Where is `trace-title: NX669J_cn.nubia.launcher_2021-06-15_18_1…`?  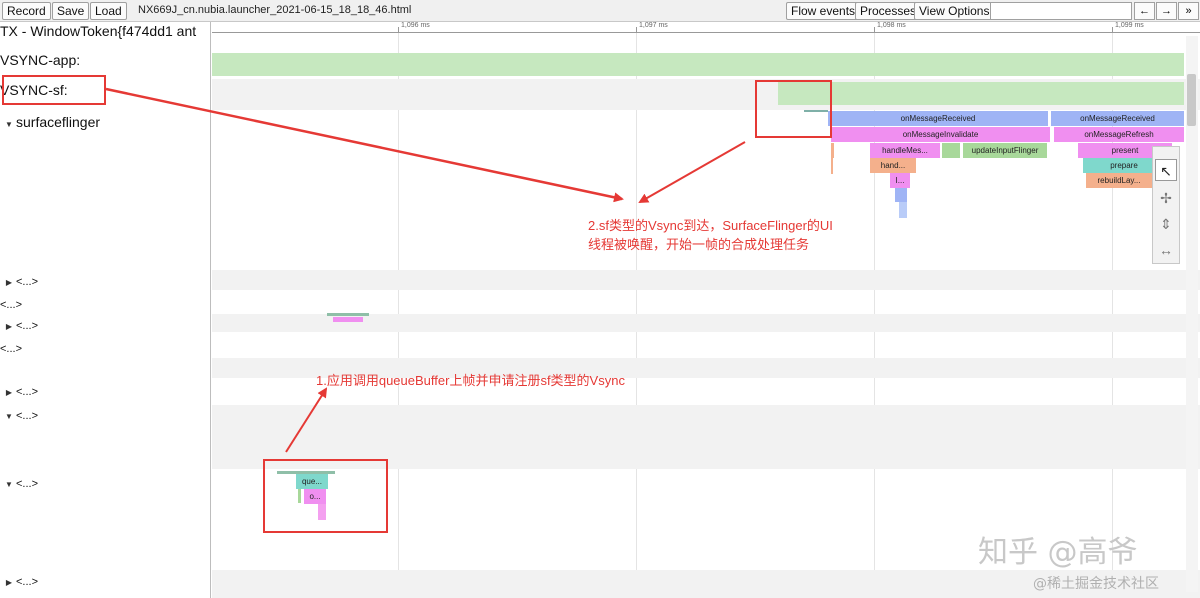
trace-title: NX669J_cn.nubia.launcher_2021-06-15_18_1… is located at coordinates (275, 10).